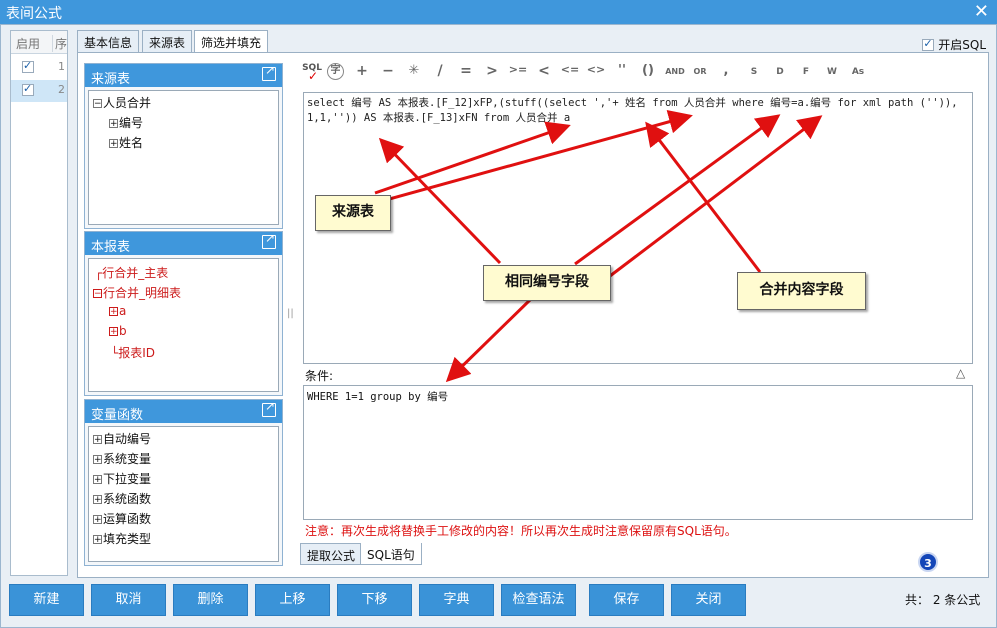  Describe the element at coordinates (131, 272) in the screenshot. I see `tree-node: ┌行合并_主表` at that location.